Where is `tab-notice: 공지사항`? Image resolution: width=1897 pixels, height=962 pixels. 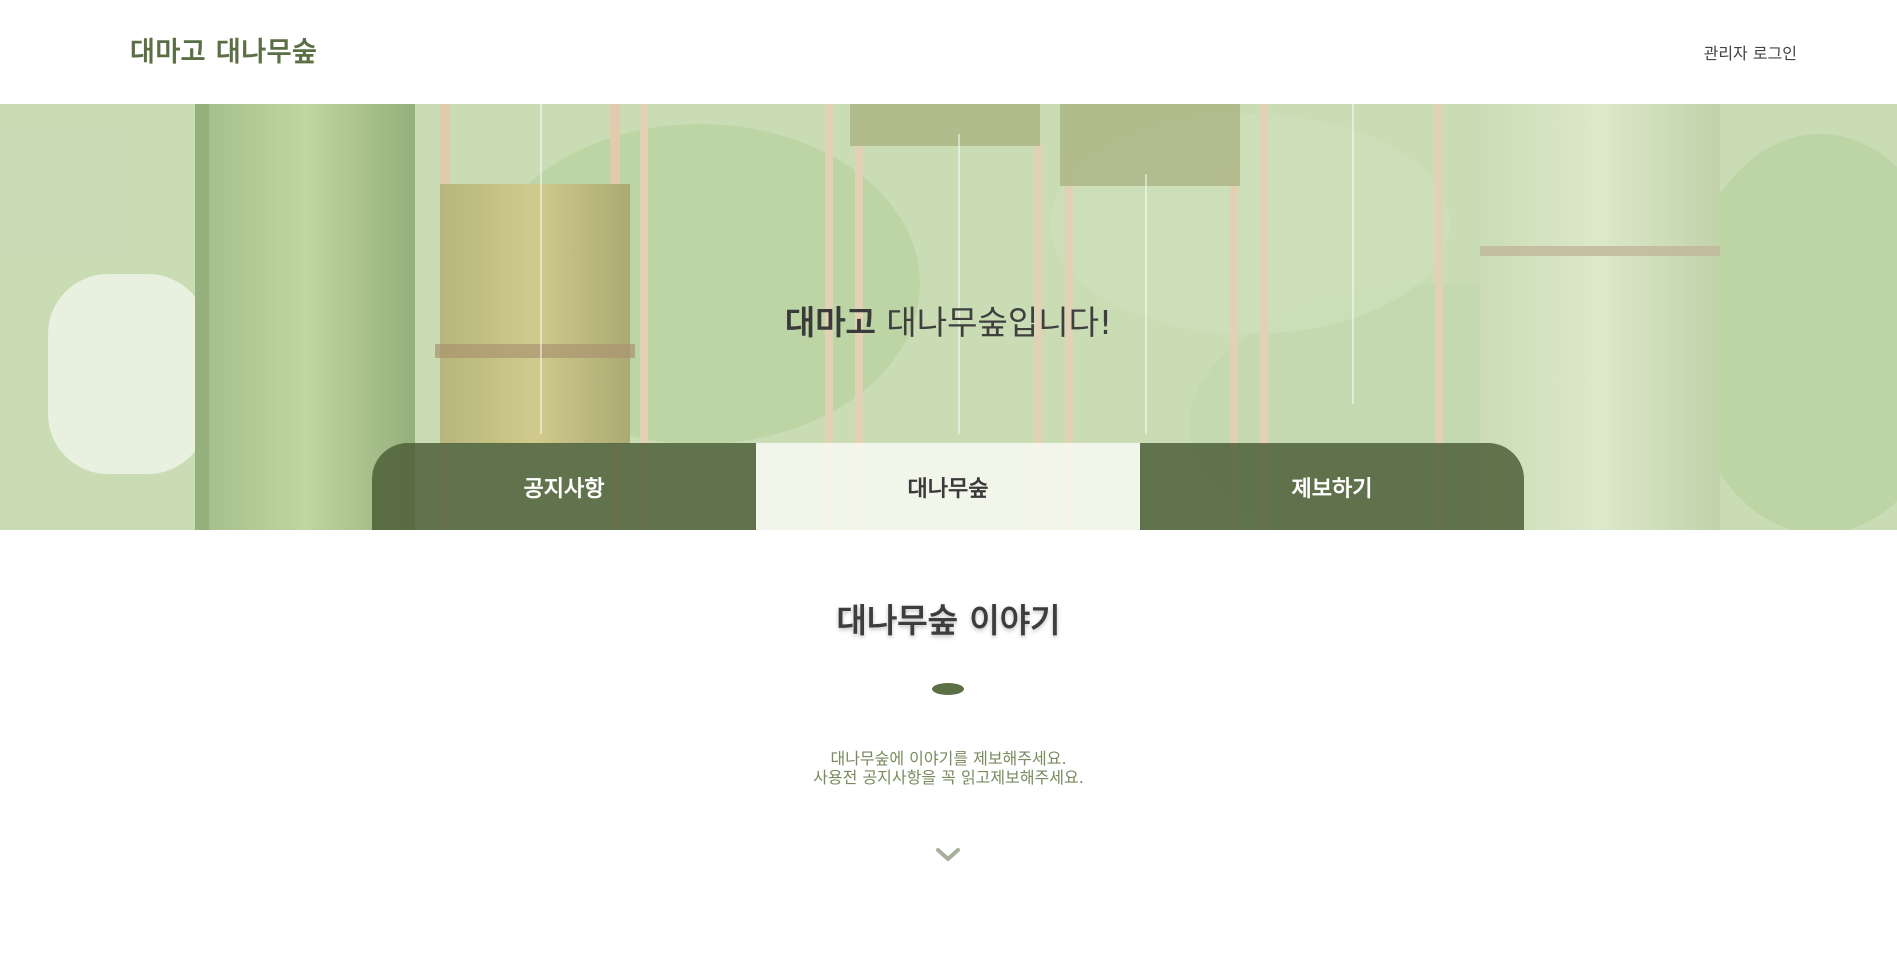 tab-notice: 공지사항 is located at coordinates (564, 486).